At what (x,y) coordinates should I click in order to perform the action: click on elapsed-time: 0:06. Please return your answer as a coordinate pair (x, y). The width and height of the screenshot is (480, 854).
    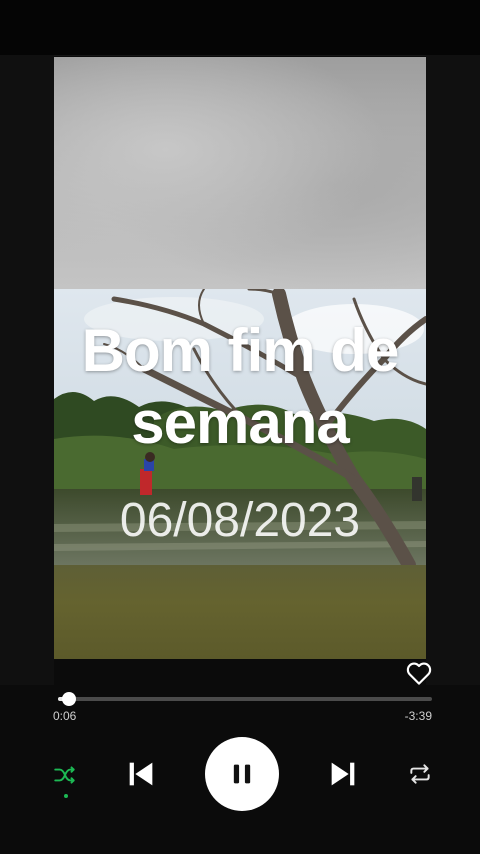
    Looking at the image, I should click on (65, 716).